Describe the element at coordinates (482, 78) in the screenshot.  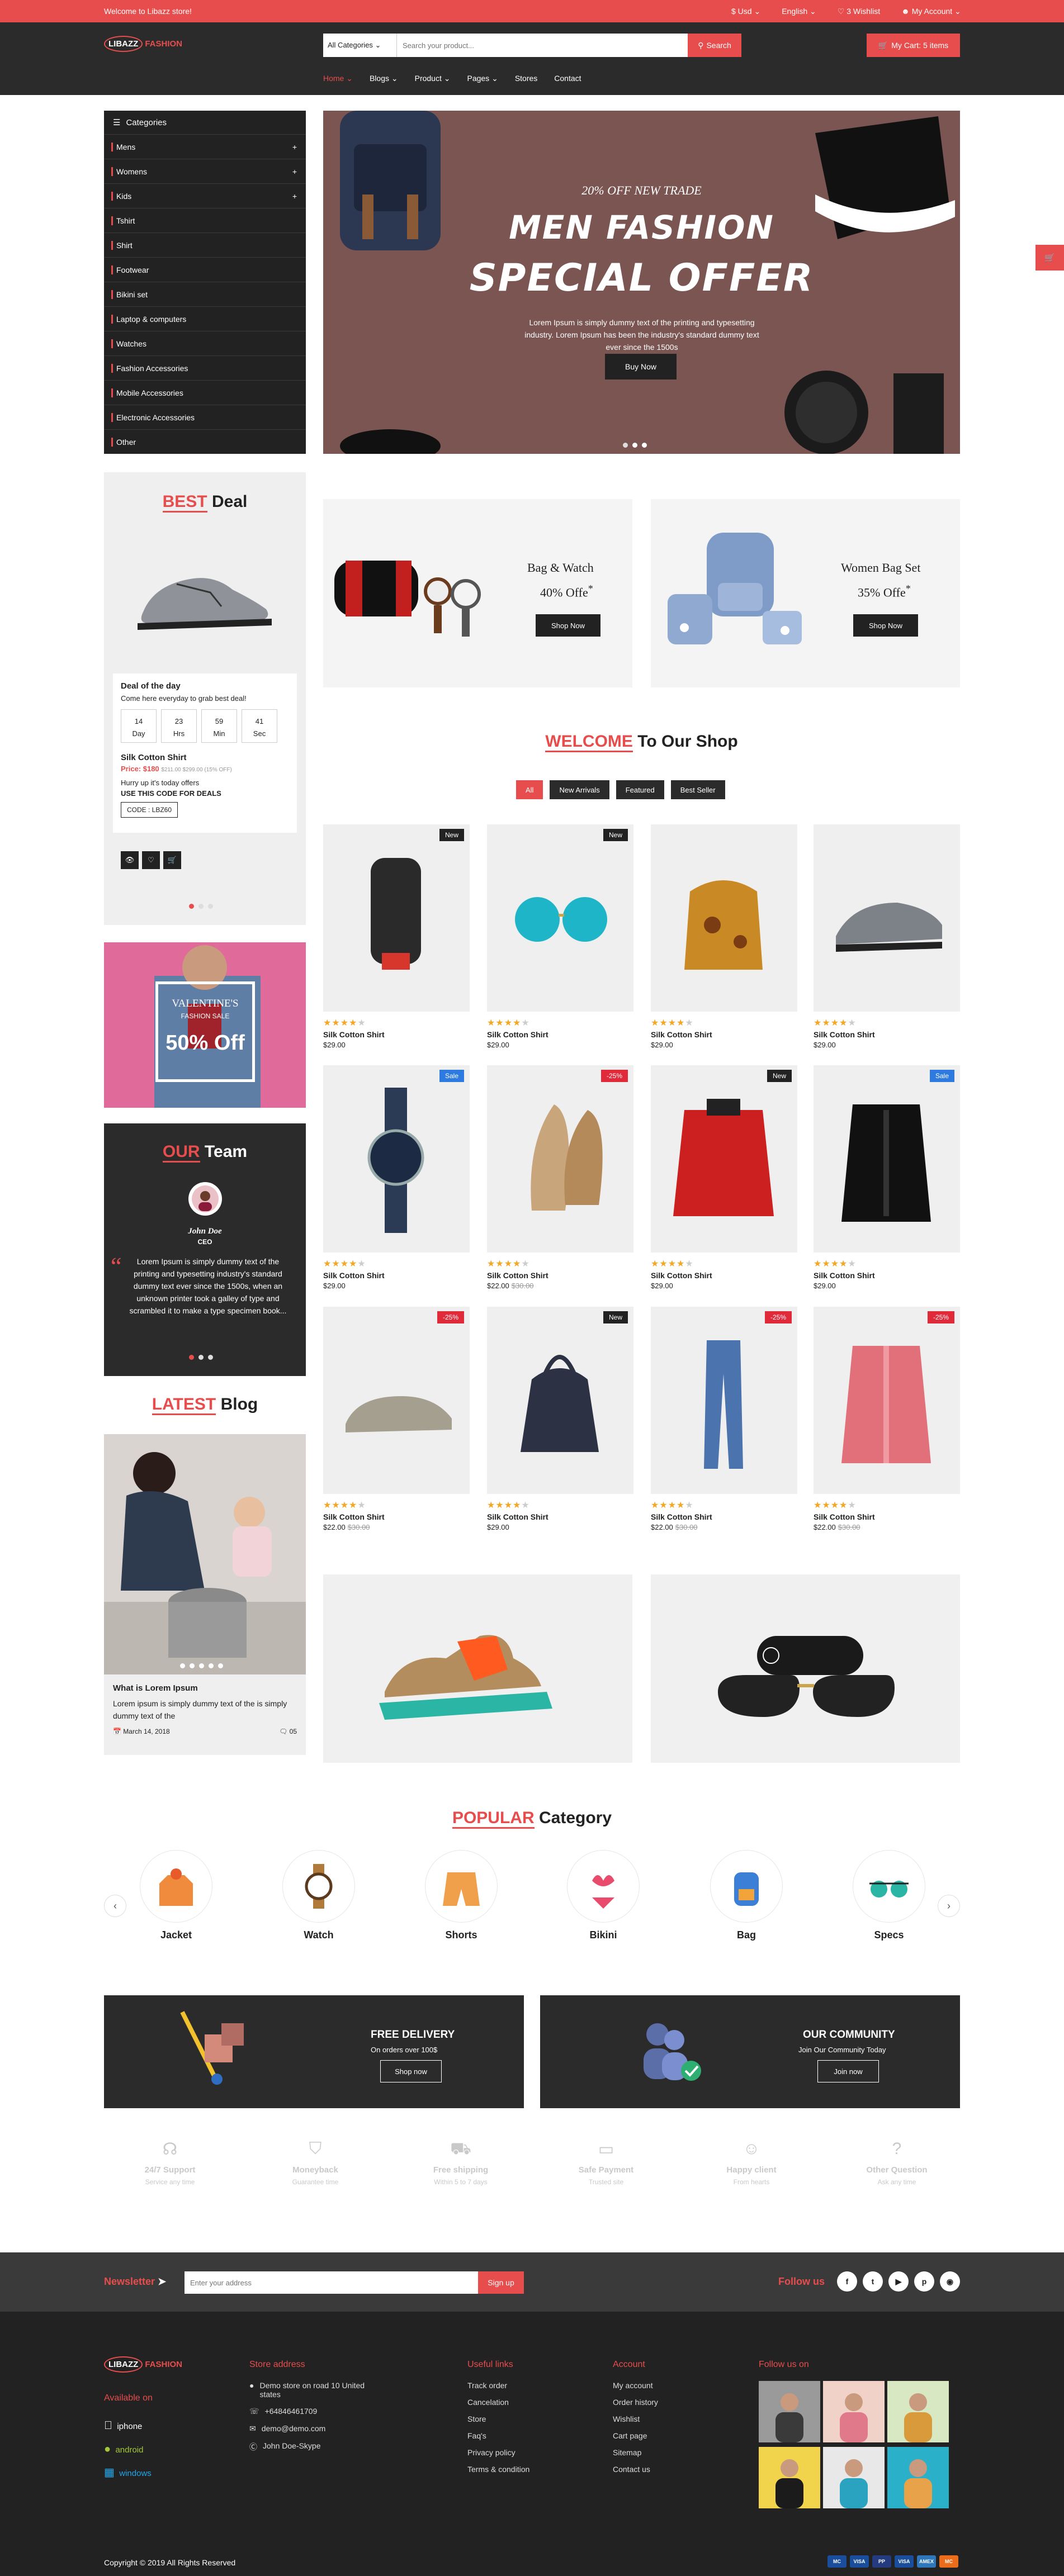
I see `nav-pages: Pages ⌄` at that location.